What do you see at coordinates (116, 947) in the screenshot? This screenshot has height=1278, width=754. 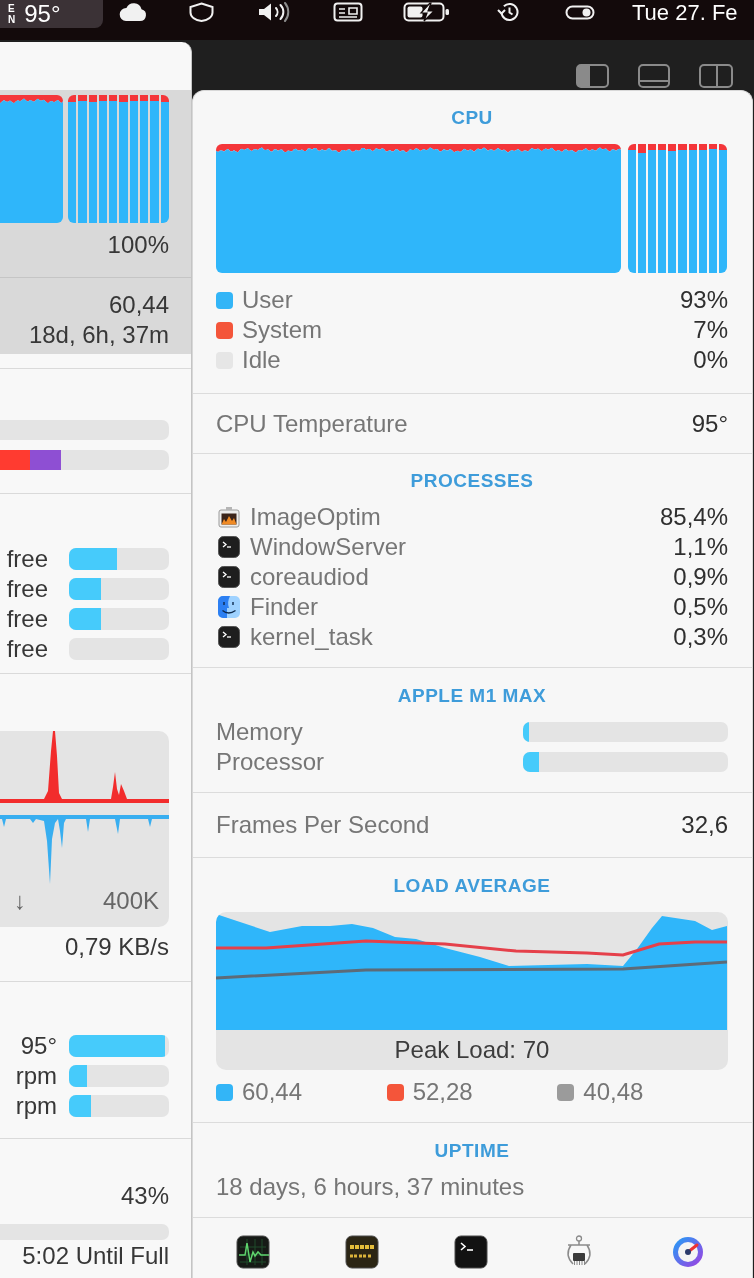 I see `network-rate: 0,79 KB/s` at bounding box center [116, 947].